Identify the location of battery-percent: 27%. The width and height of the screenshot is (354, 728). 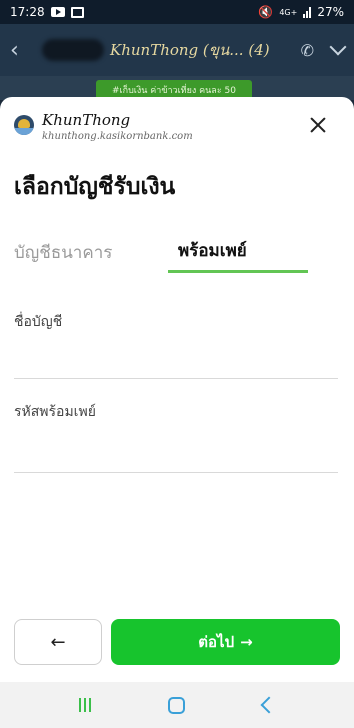
(330, 12).